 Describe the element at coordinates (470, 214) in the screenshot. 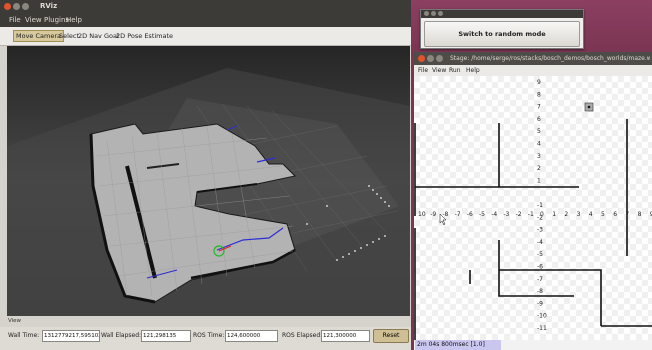

I see `x-axis-label: -6` at that location.